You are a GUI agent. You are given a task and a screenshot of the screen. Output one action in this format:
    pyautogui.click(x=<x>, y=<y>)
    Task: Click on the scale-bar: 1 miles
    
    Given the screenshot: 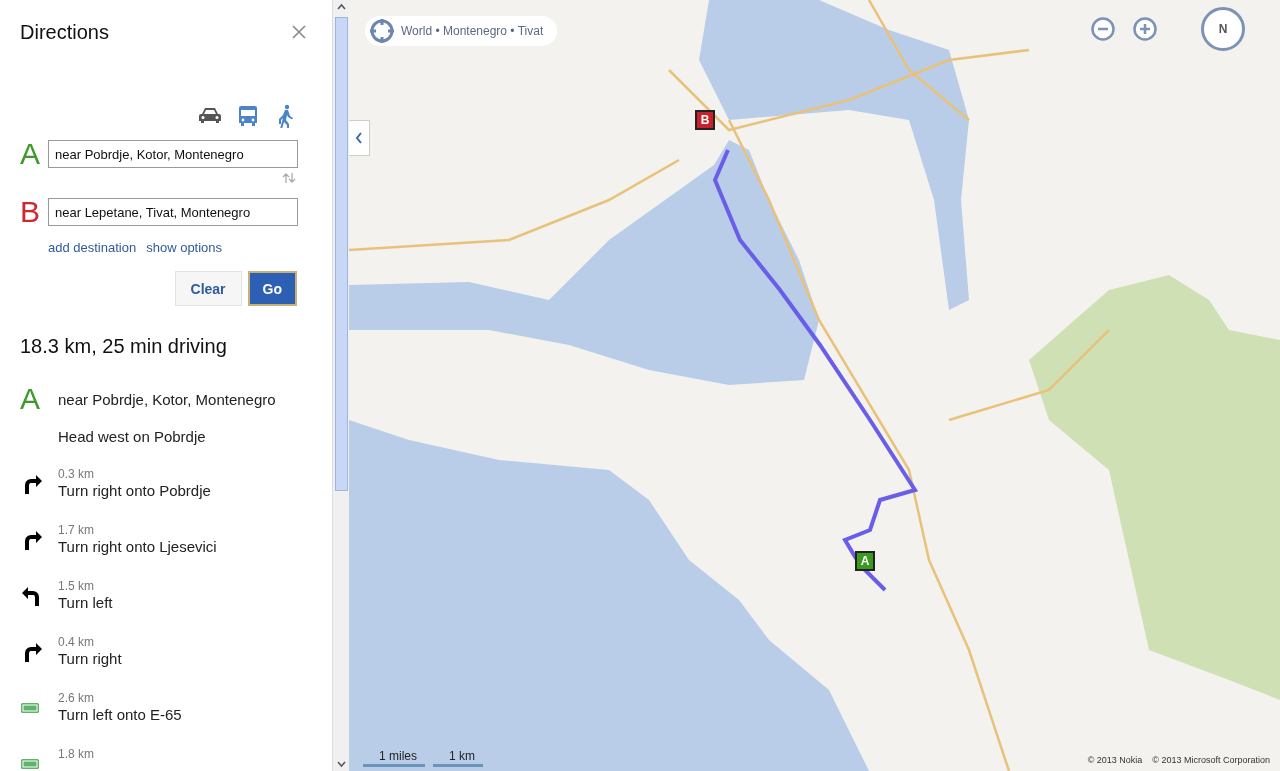 What is the action you would take?
    pyautogui.click(x=394, y=758)
    